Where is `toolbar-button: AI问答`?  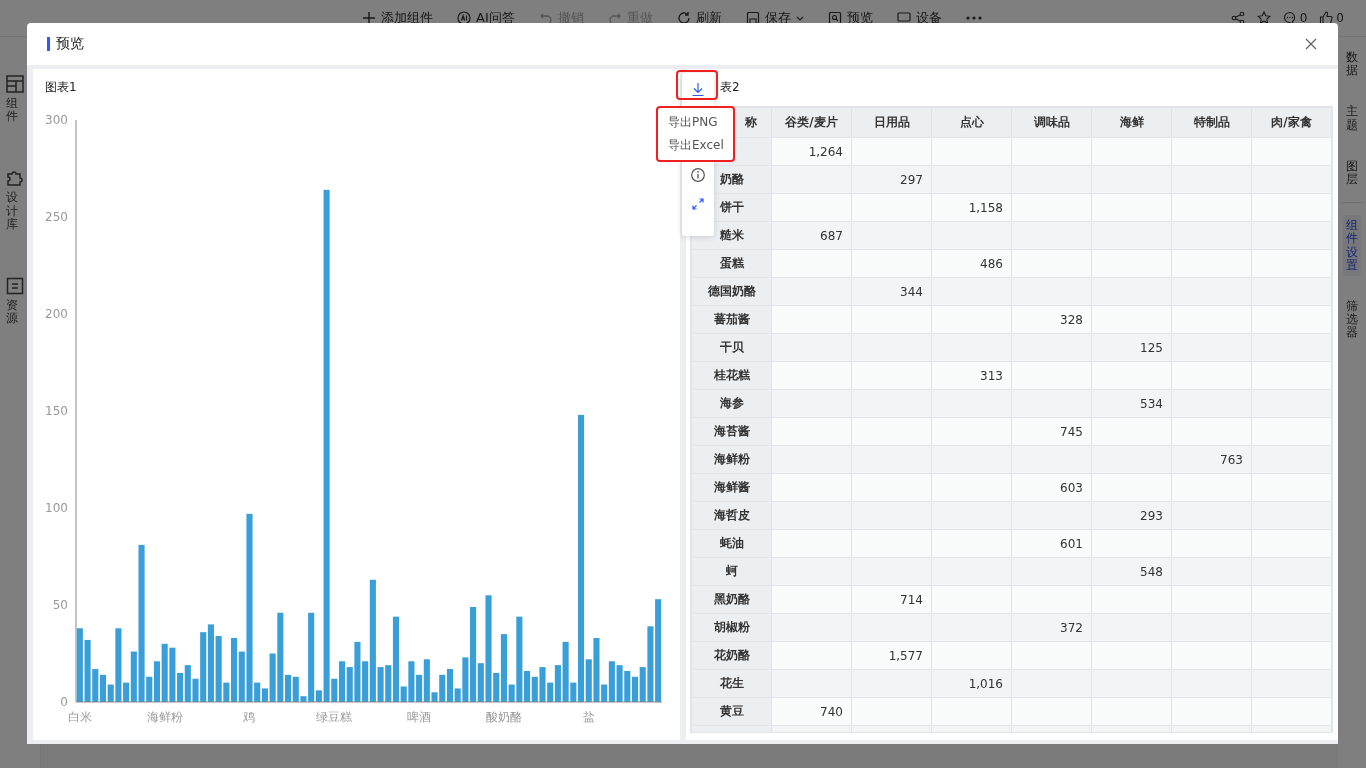 toolbar-button: AI问答 is located at coordinates (486, 18).